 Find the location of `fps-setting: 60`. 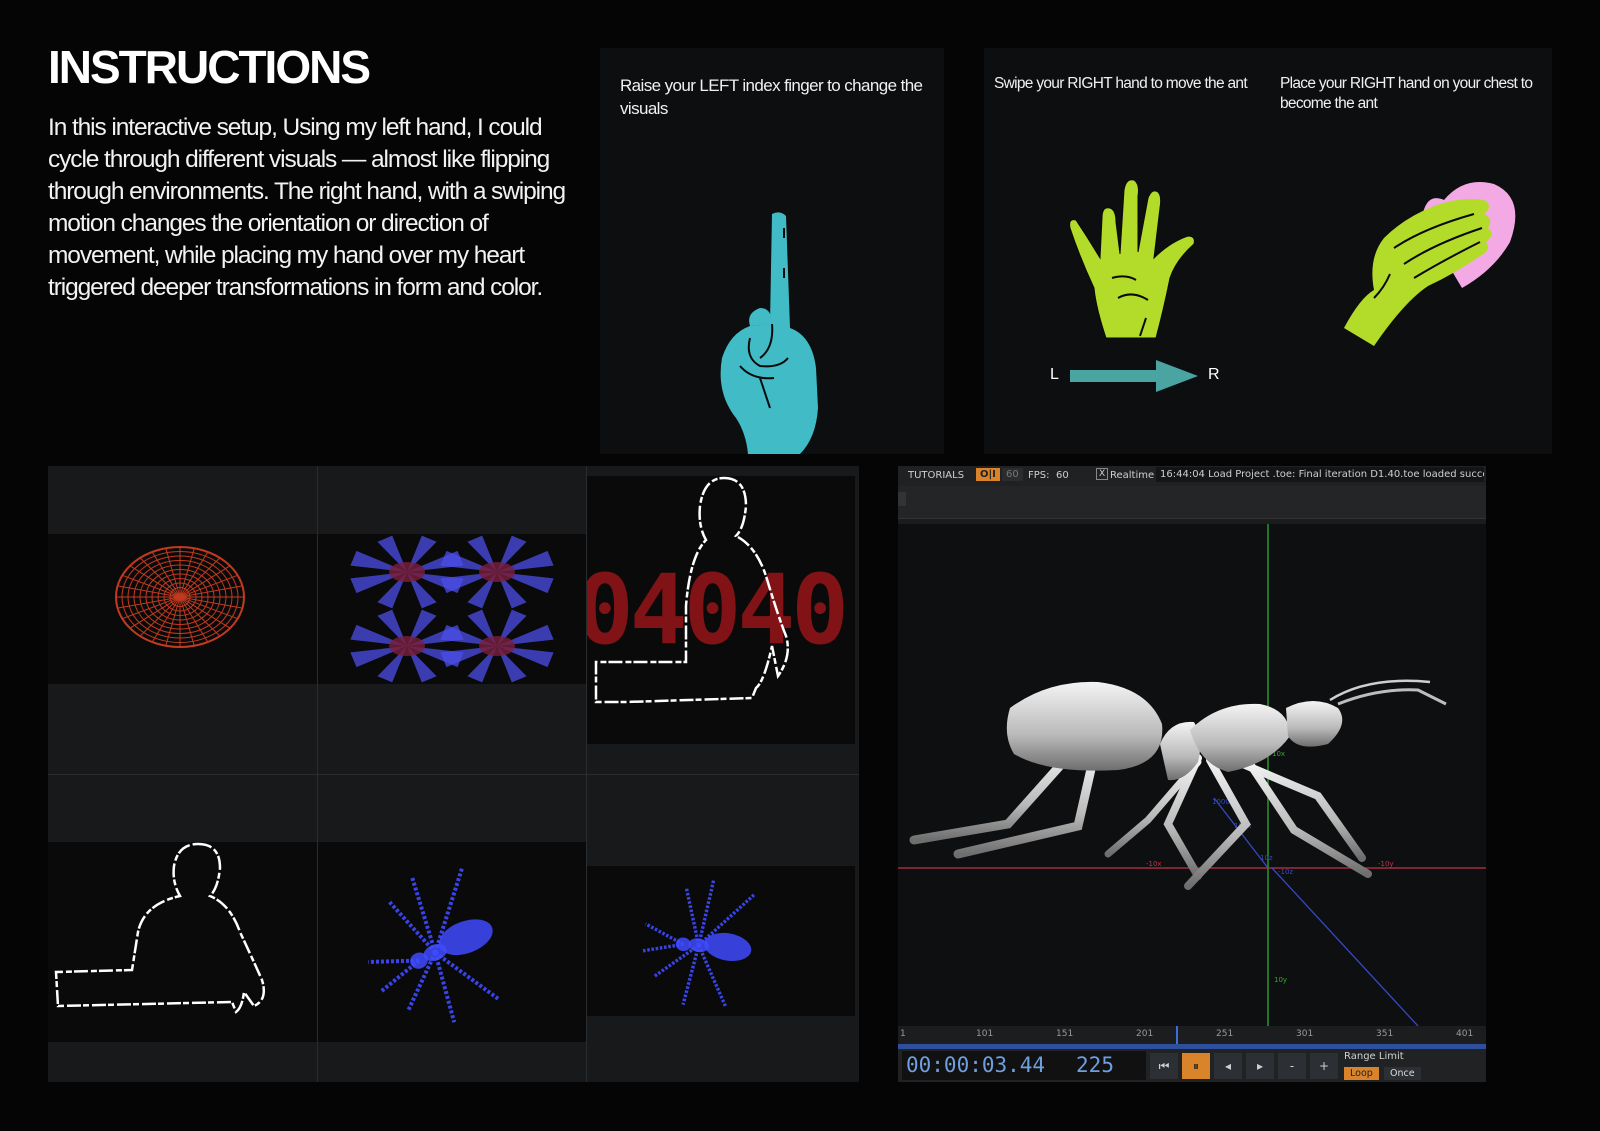

fps-setting: 60 is located at coordinates (1012, 474).